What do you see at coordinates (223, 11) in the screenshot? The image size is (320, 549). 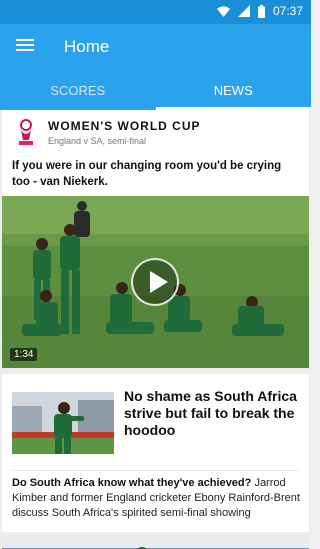 I see `wifi-icon` at bounding box center [223, 11].